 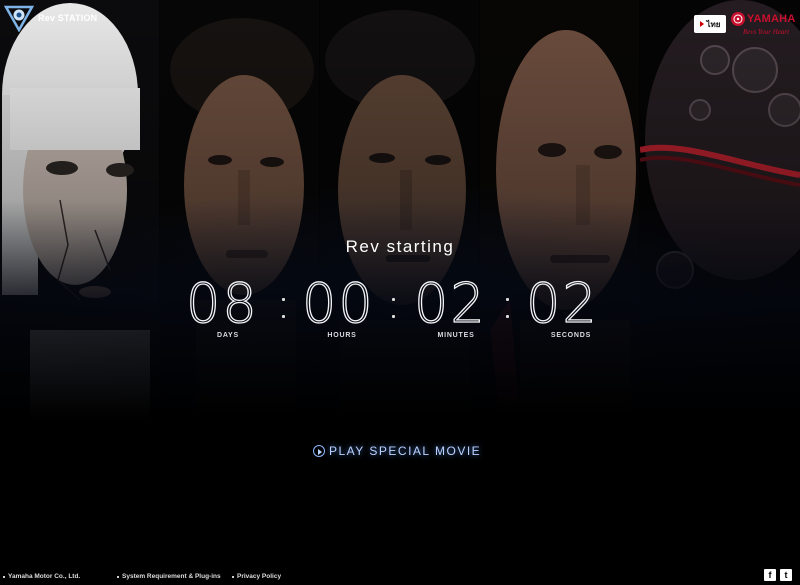 What do you see at coordinates (338, 303) in the screenshot?
I see `countdown-hours-value: 00` at bounding box center [338, 303].